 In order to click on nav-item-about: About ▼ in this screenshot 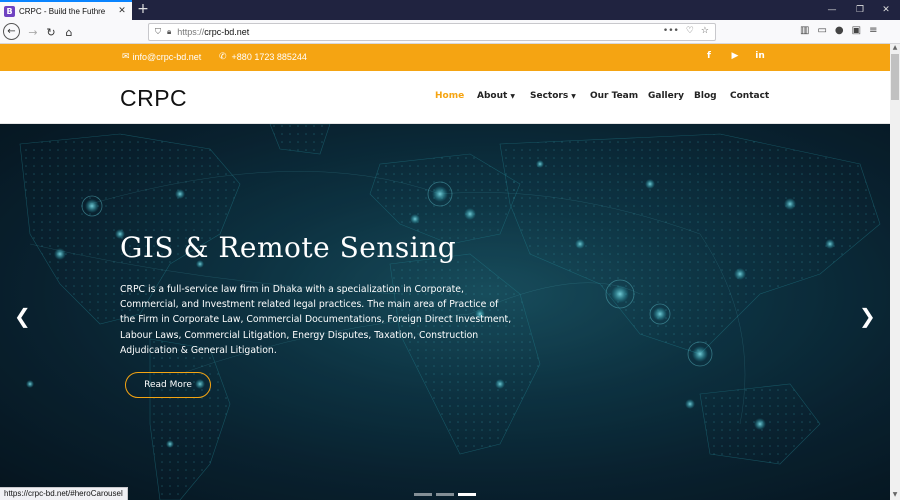, I will do `click(496, 96)`.